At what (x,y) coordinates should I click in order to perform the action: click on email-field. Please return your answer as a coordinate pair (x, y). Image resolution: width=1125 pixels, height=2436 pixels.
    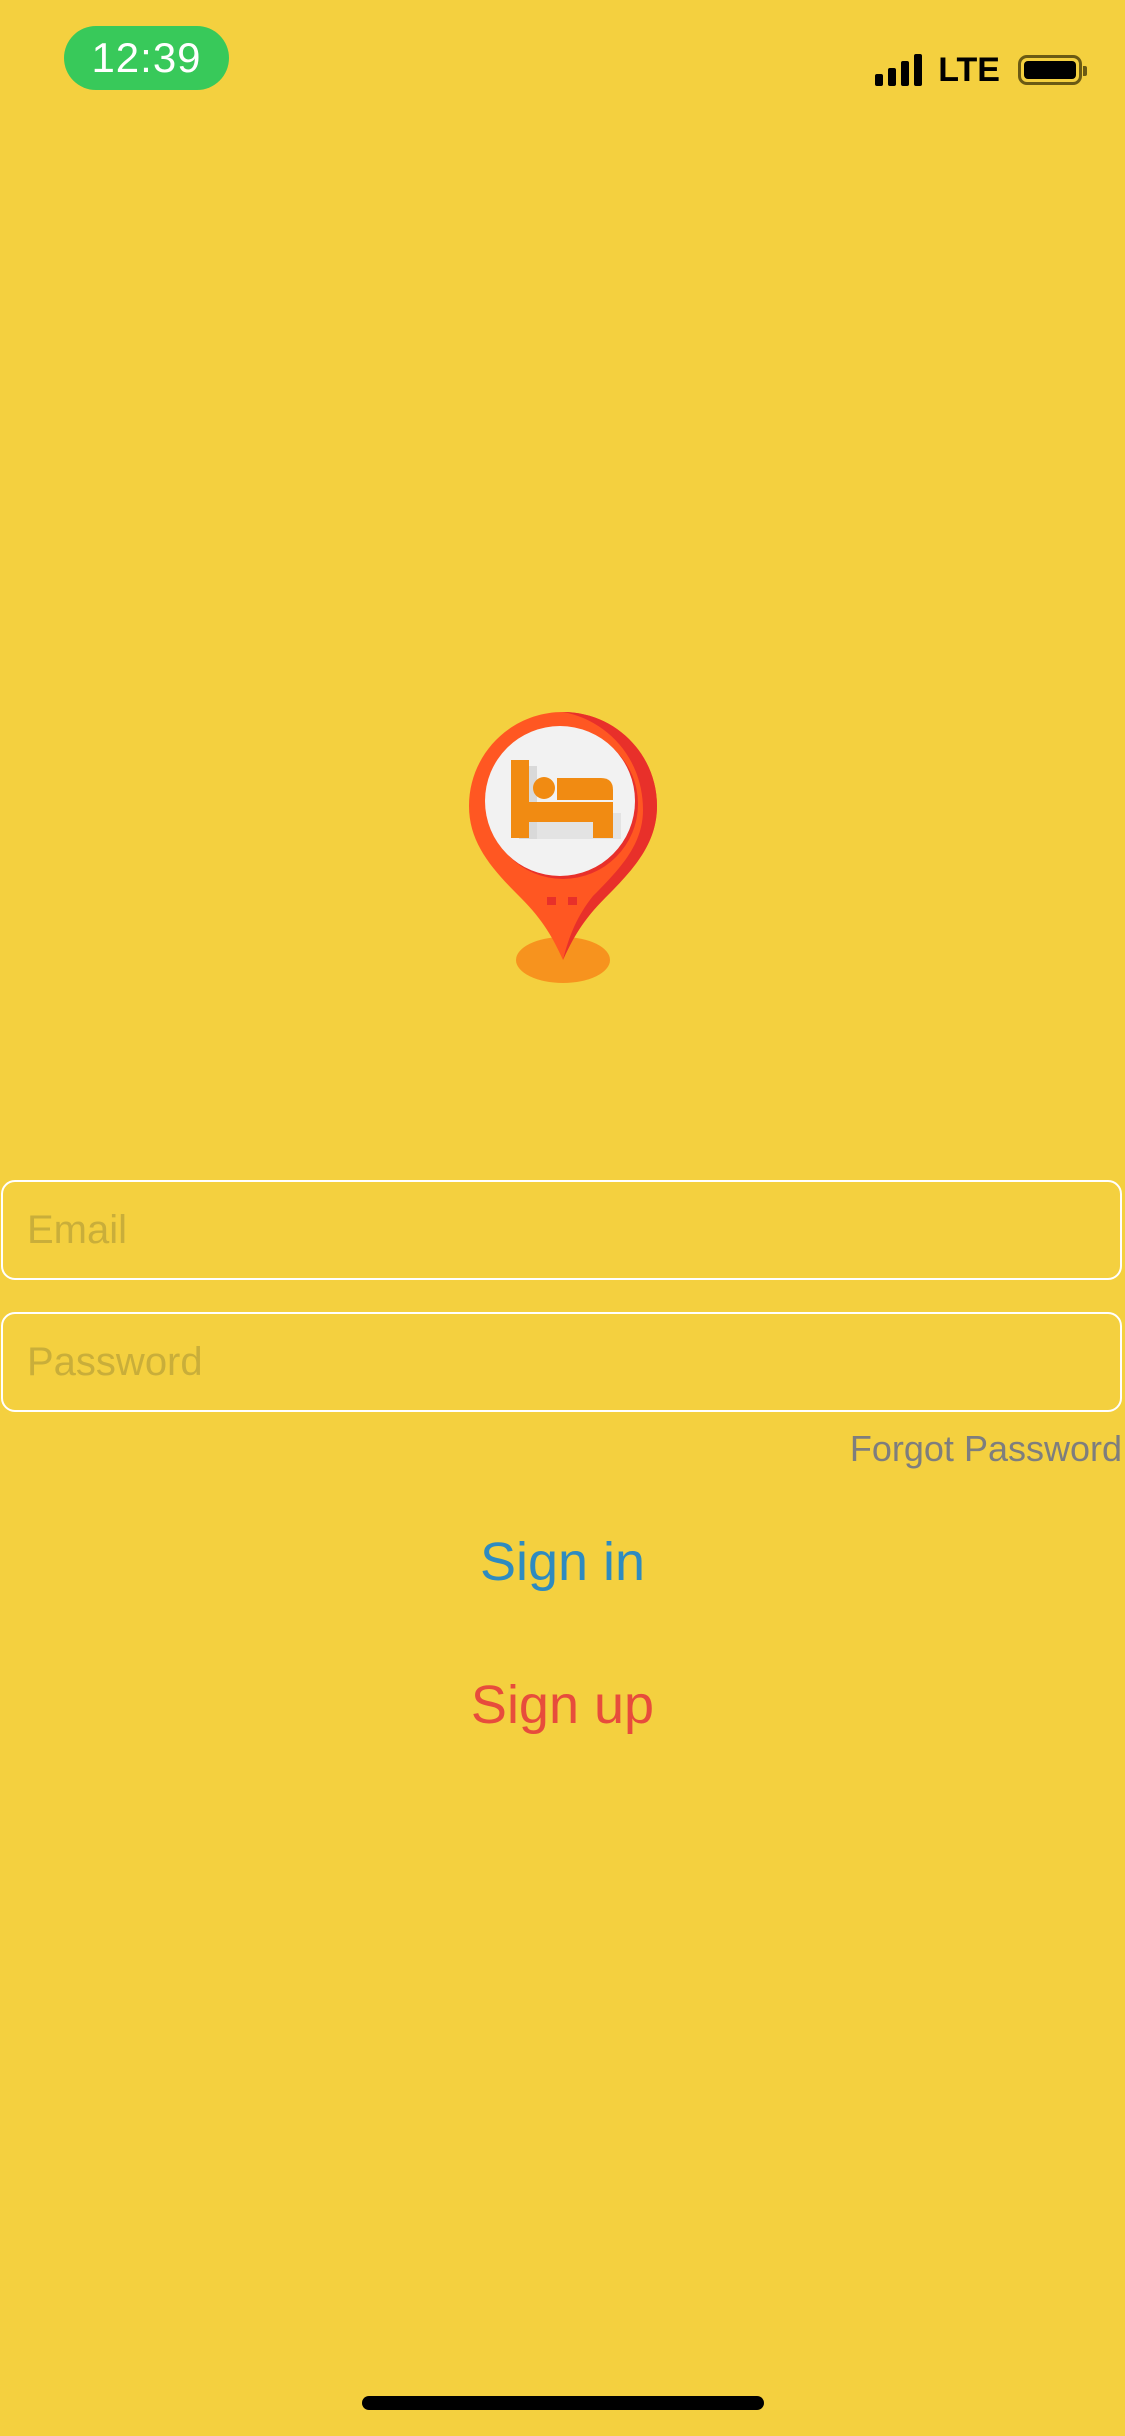
    Looking at the image, I should click on (561, 1230).